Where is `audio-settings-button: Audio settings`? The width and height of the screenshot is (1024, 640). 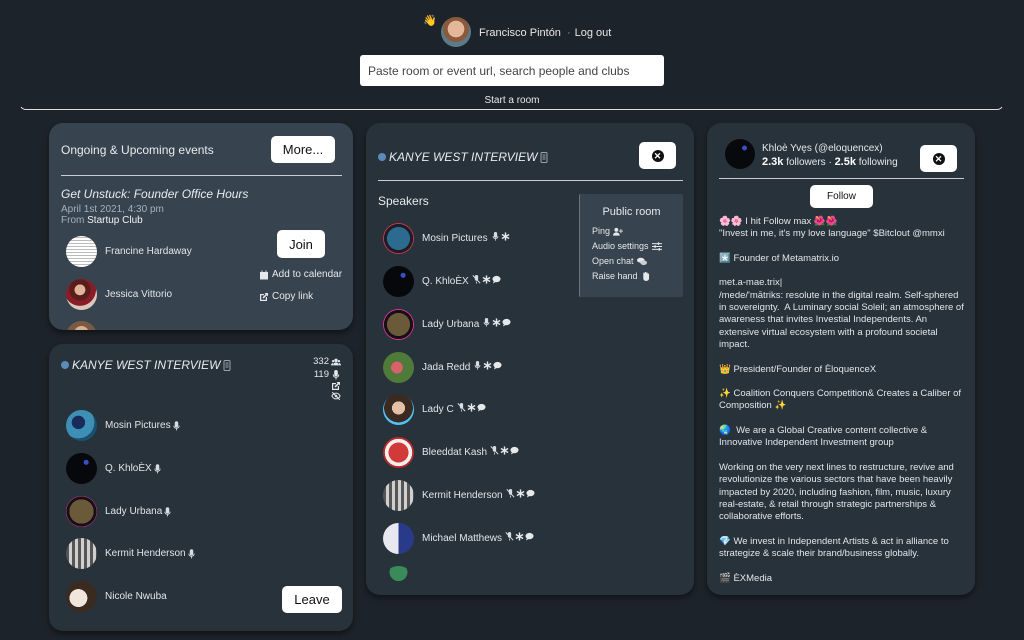
audio-settings-button: Audio settings is located at coordinates (627, 246).